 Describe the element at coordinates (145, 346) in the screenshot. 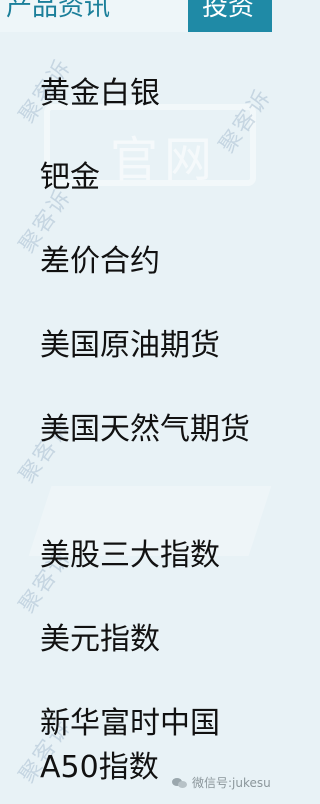

I see `menu-item-us-crude-oil-futures: 美国原油期货` at that location.